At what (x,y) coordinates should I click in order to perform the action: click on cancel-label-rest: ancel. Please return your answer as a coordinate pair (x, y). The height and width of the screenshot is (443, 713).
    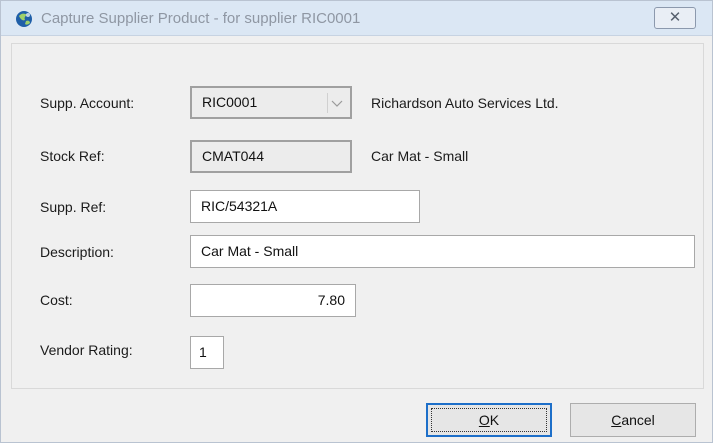
    Looking at the image, I should click on (638, 420).